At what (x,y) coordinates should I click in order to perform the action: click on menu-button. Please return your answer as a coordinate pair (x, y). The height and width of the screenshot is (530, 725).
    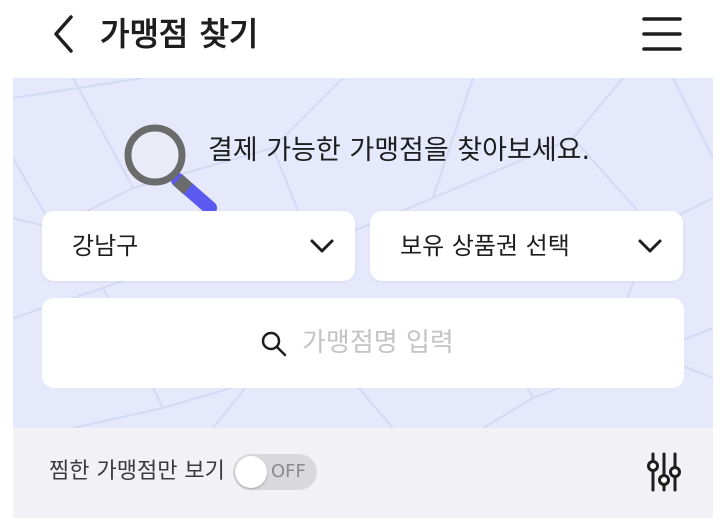
    Looking at the image, I should click on (662, 34).